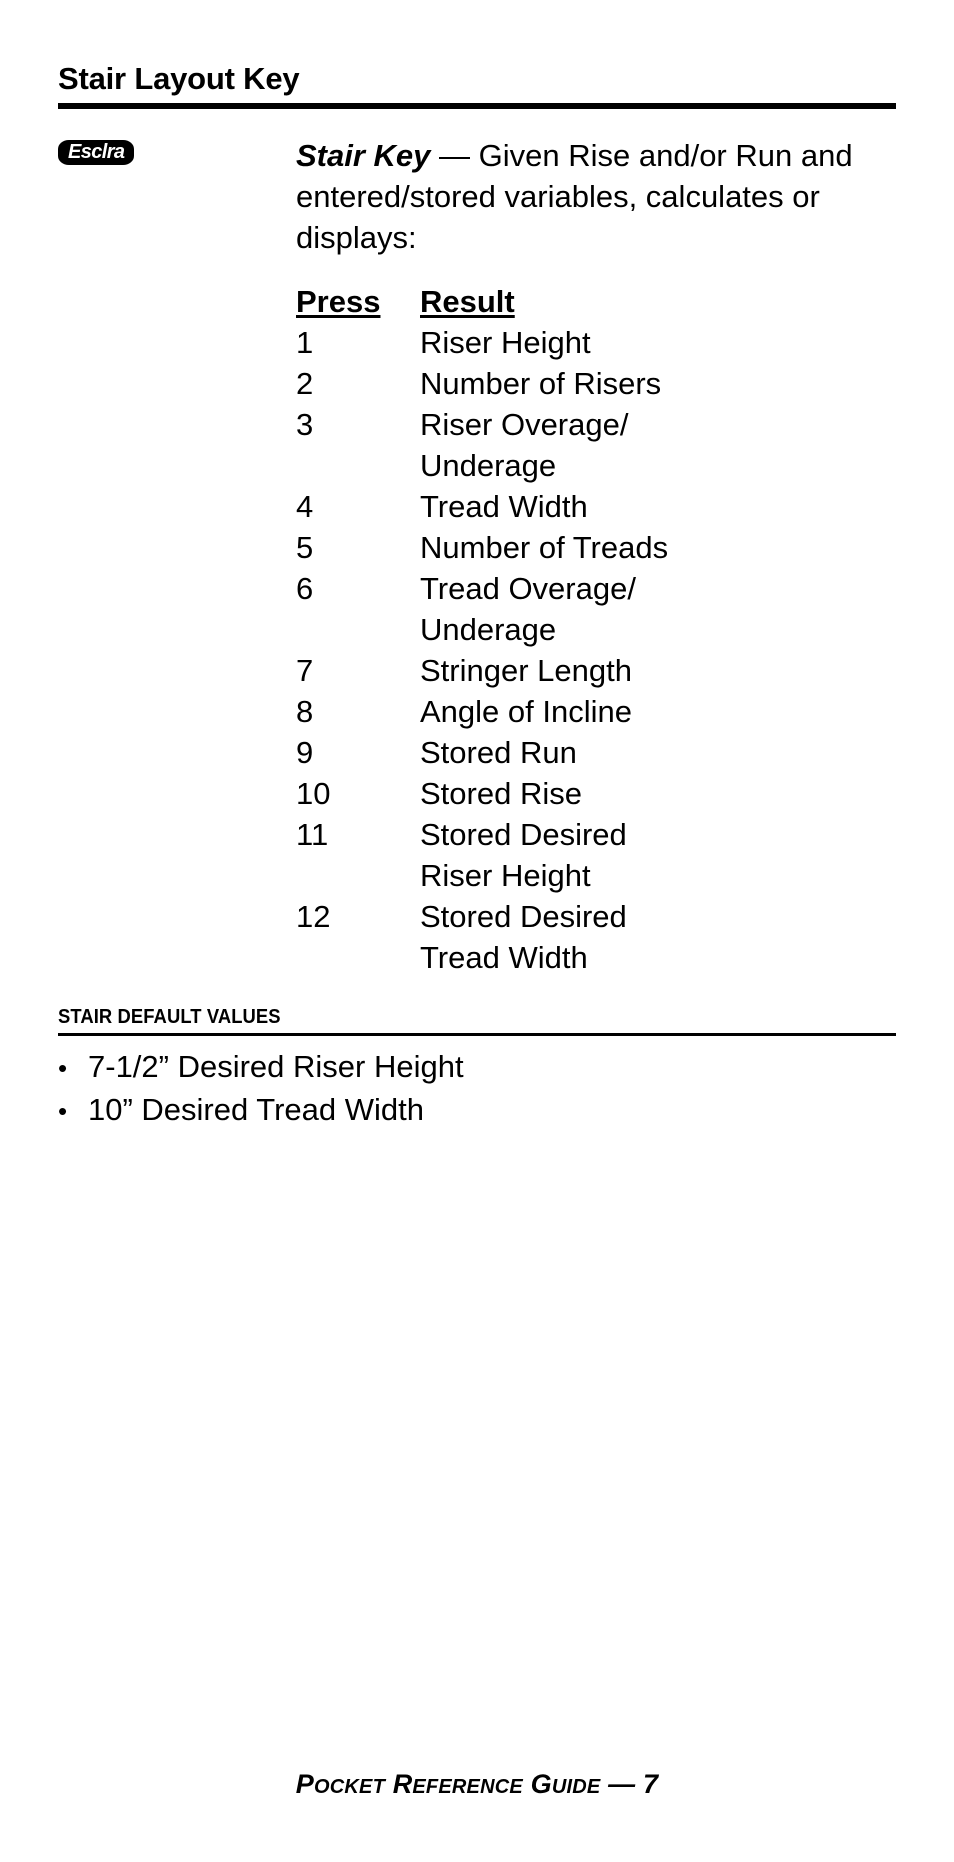  I want to click on cell-result: Number of Risers, so click(541, 384).